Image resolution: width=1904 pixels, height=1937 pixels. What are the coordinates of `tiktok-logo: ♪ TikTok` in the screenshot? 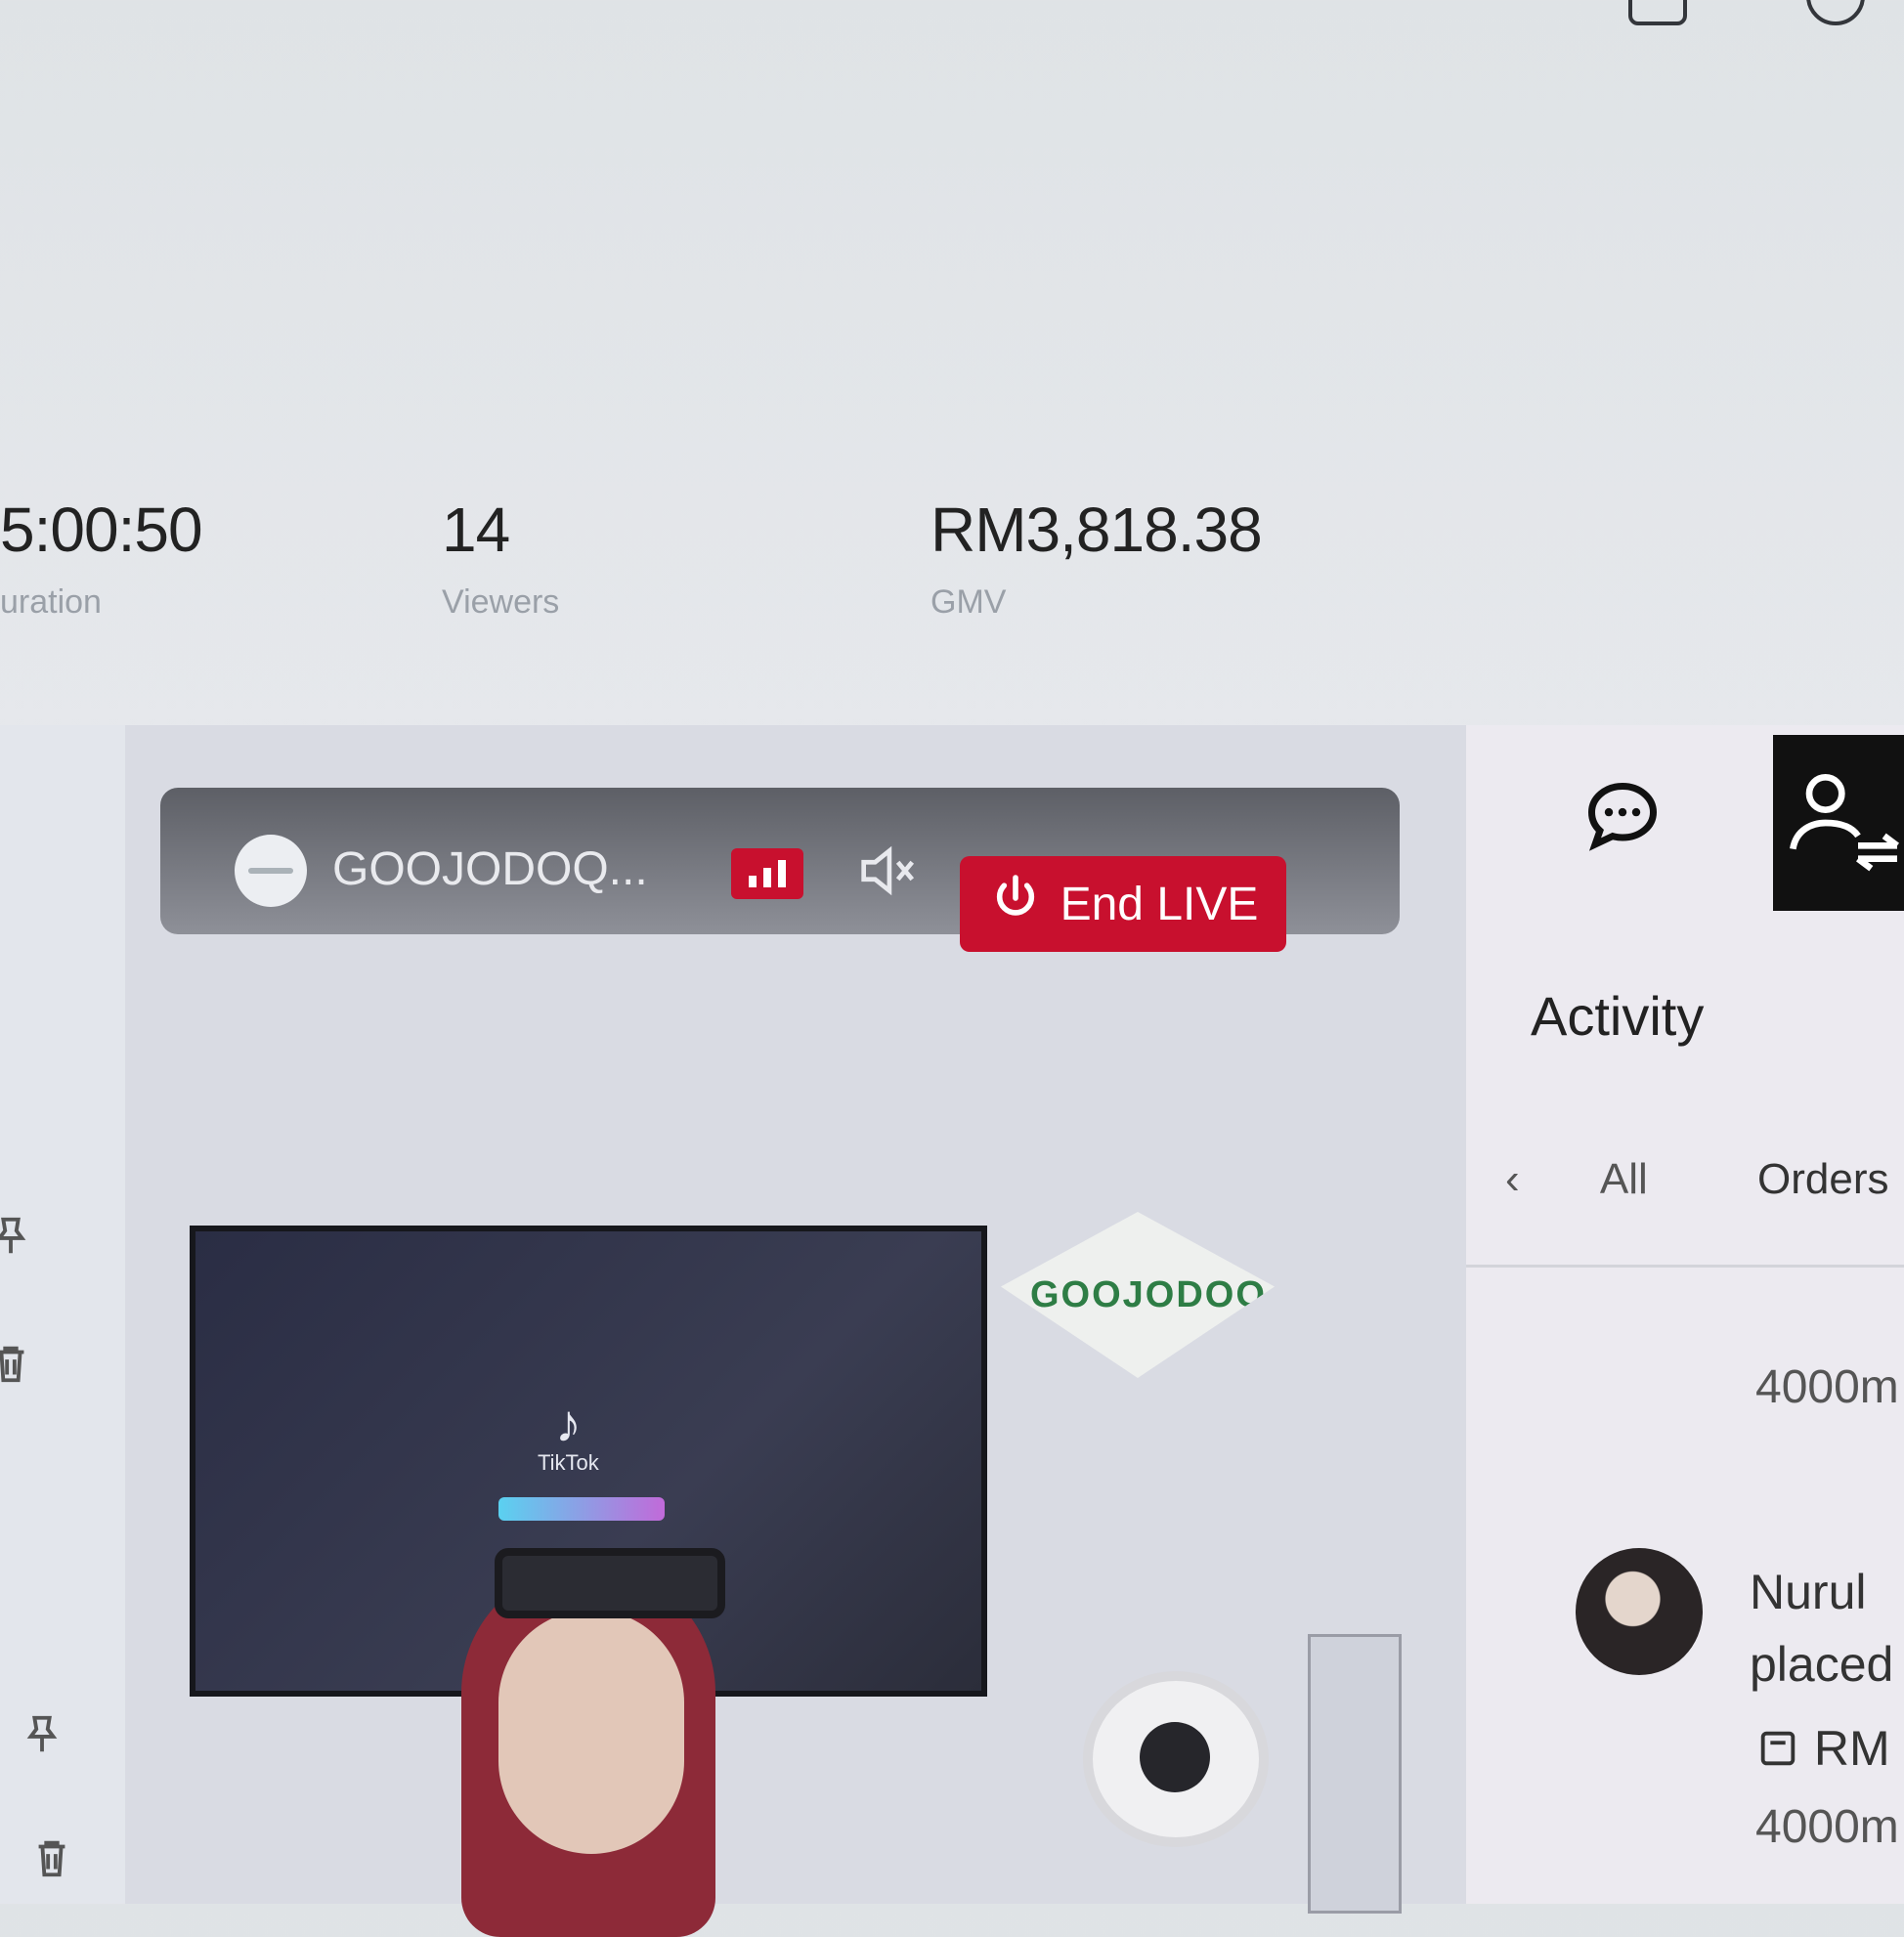 It's located at (568, 1437).